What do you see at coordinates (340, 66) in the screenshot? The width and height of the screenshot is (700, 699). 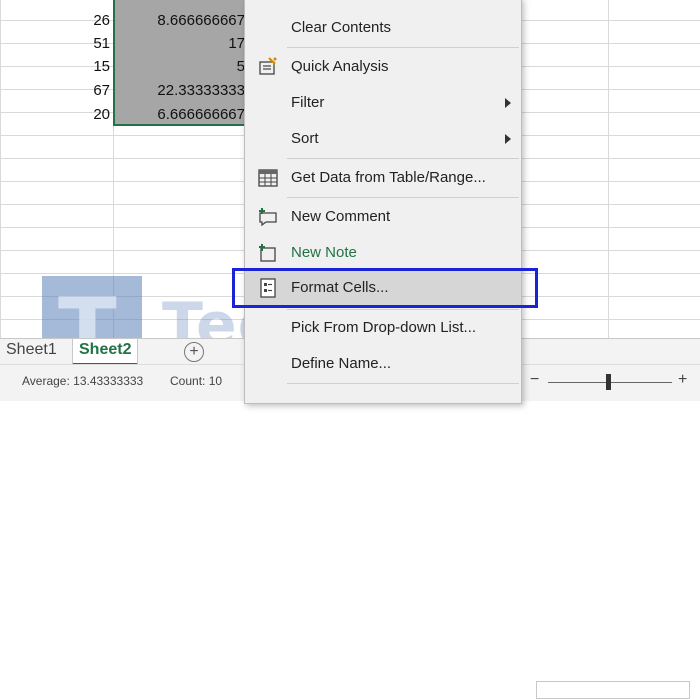 I see `menu-item-label: Quick Analysis` at bounding box center [340, 66].